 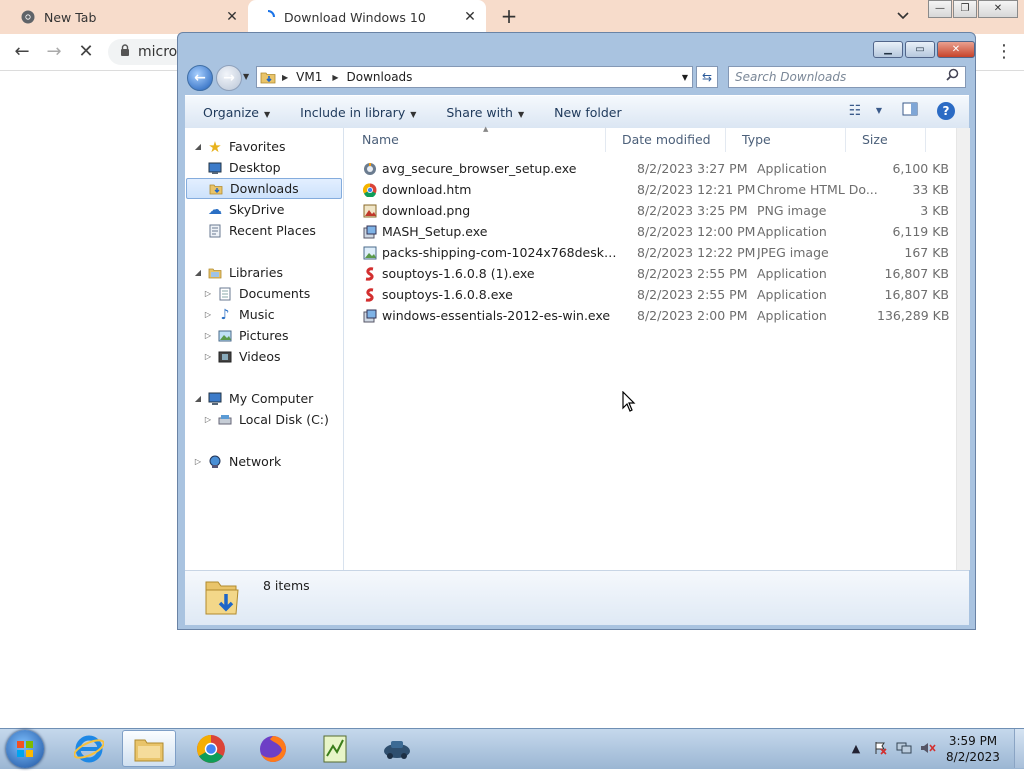 I want to click on organize-button: Organize ▼, so click(x=236, y=112).